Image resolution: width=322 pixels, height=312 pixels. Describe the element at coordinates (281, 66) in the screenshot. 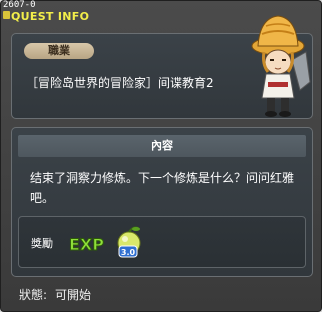

I see `npc-portrait-icon` at that location.